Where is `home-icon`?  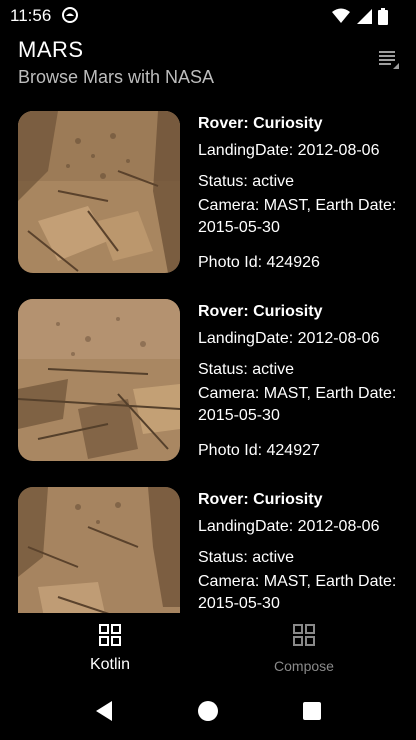 home-icon is located at coordinates (208, 711).